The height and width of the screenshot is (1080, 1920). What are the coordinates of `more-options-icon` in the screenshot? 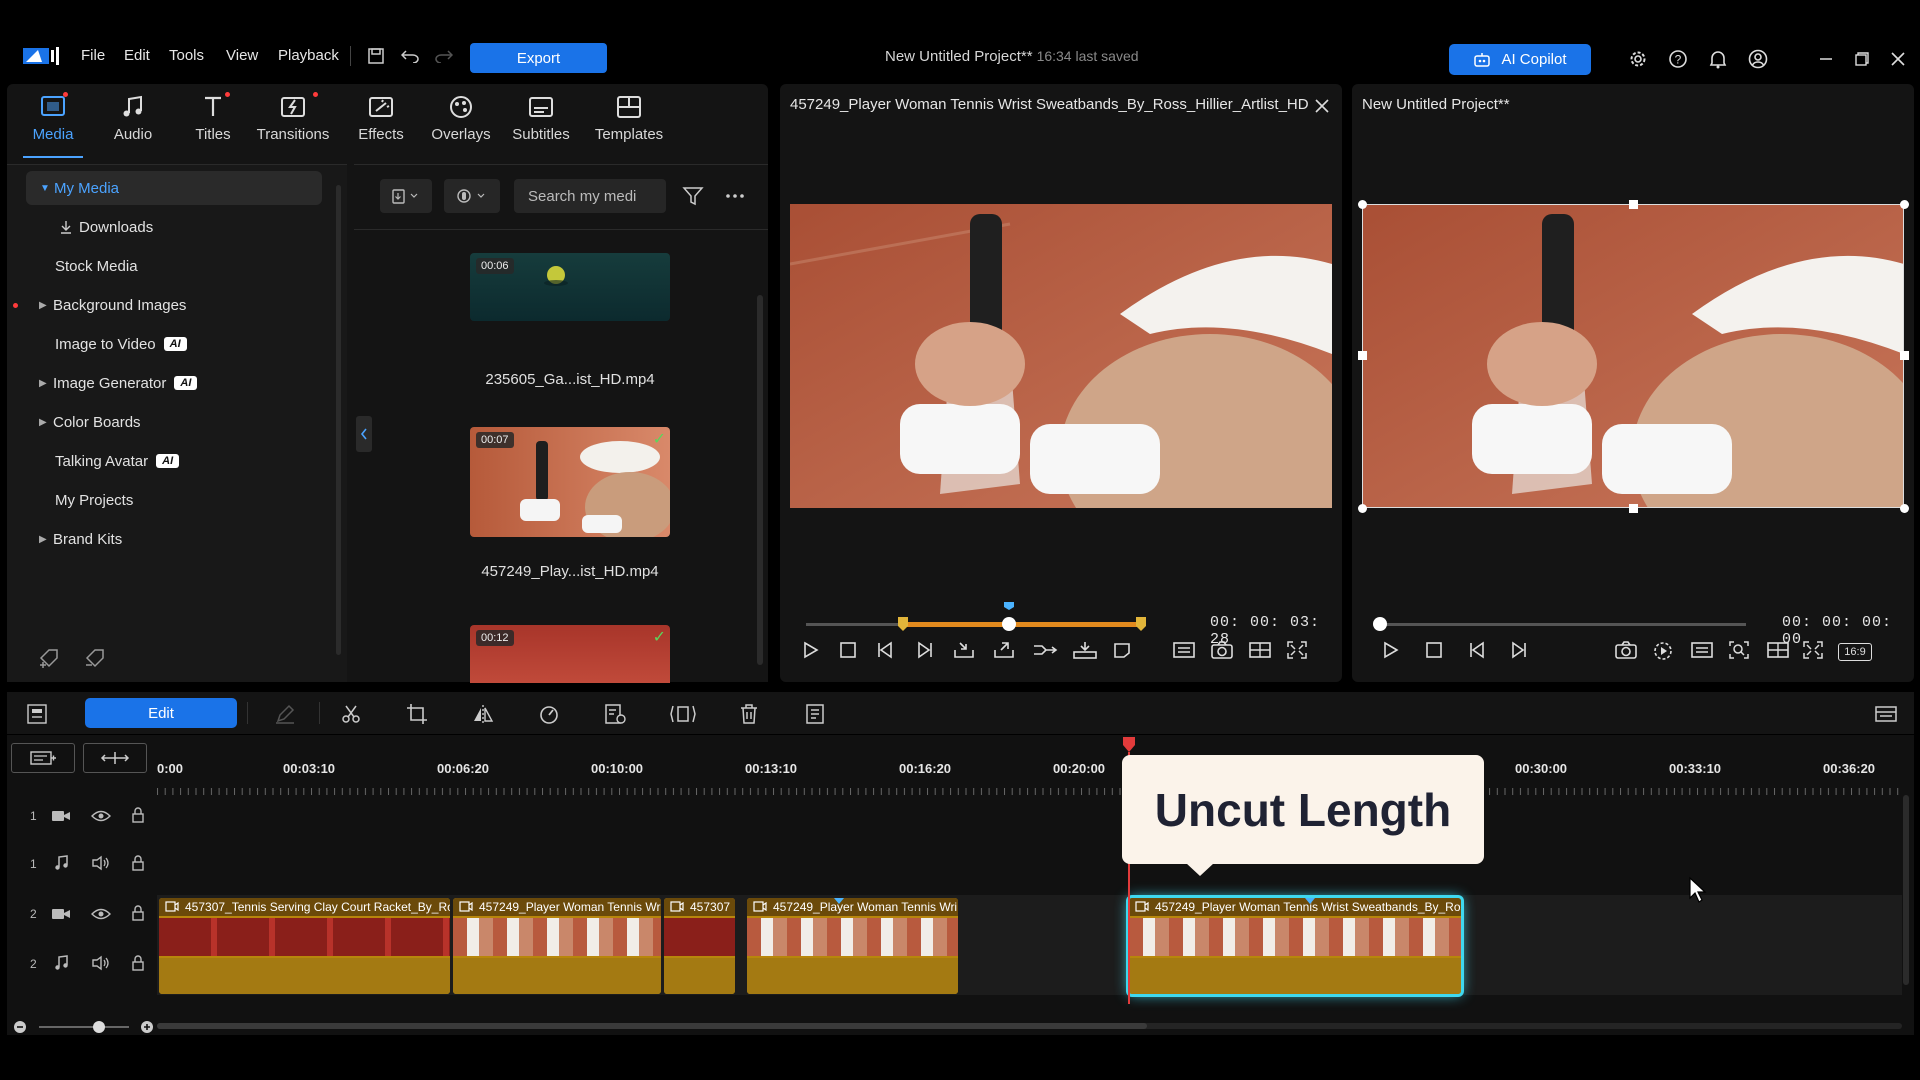 It's located at (735, 196).